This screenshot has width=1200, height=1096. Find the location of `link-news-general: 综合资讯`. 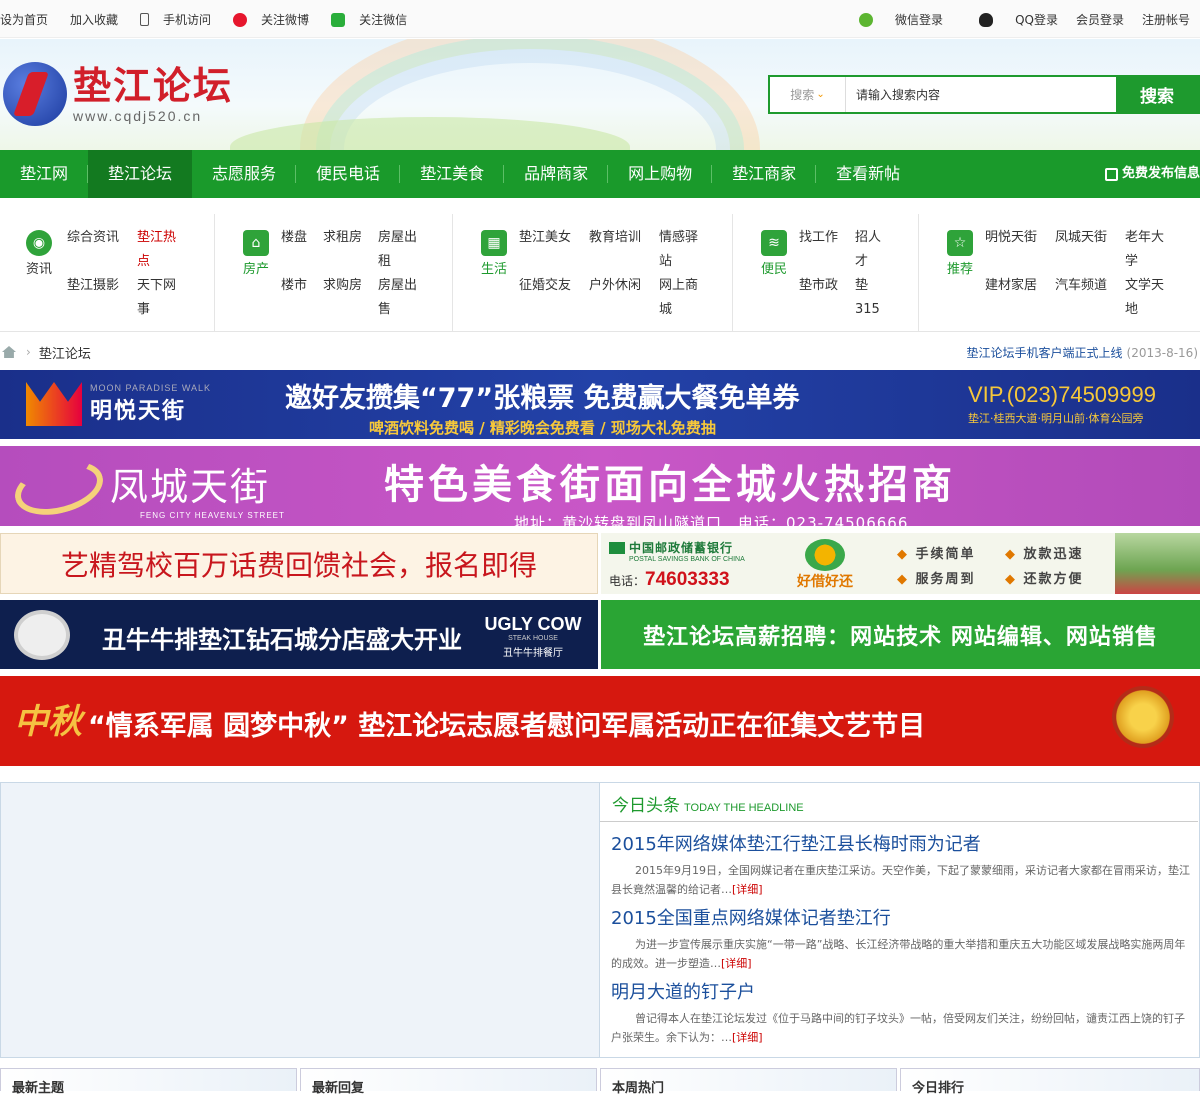

link-news-general: 综合资讯 is located at coordinates (102, 250).